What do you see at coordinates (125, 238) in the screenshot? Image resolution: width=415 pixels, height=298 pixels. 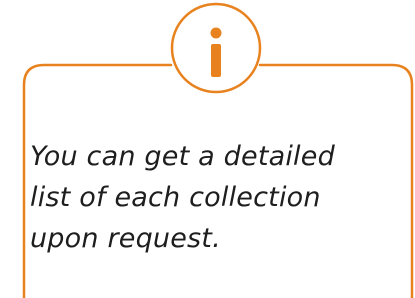 I see `callout-text-line: upon request.` at bounding box center [125, 238].